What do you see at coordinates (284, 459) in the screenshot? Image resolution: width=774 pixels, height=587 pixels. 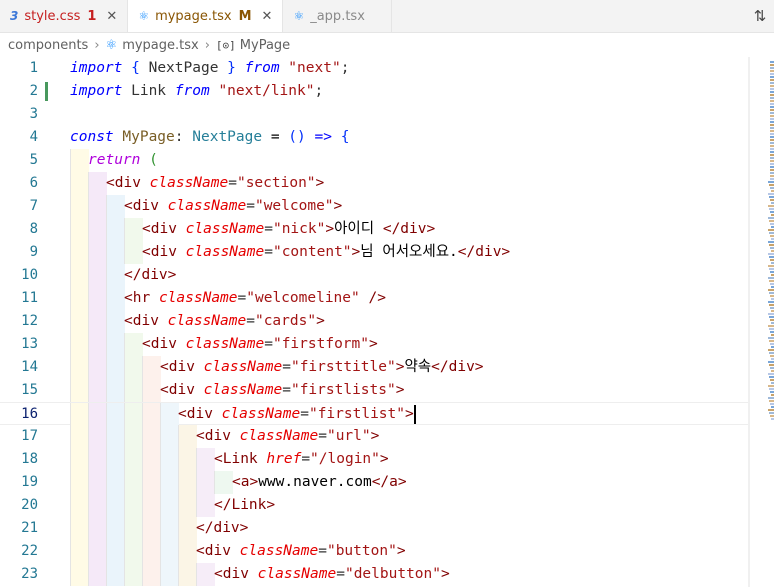 I see `code-token: href` at bounding box center [284, 459].